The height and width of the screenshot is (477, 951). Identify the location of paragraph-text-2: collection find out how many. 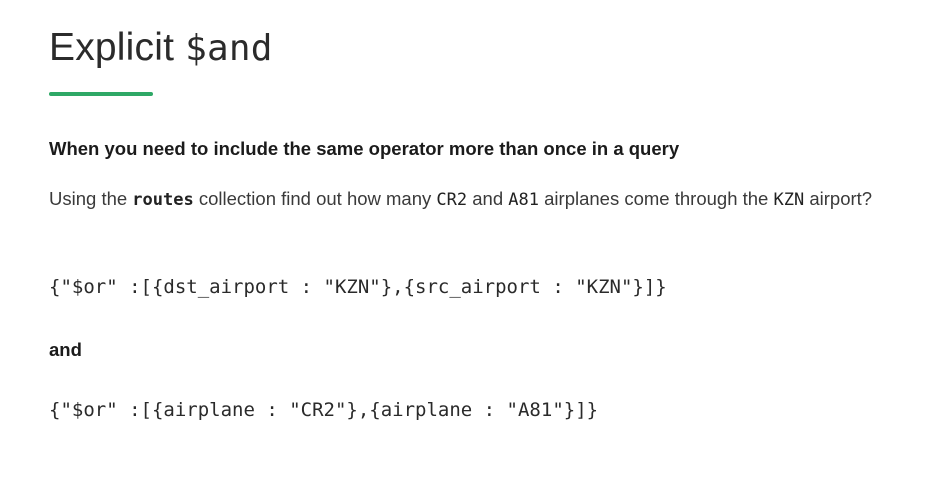
(315, 198).